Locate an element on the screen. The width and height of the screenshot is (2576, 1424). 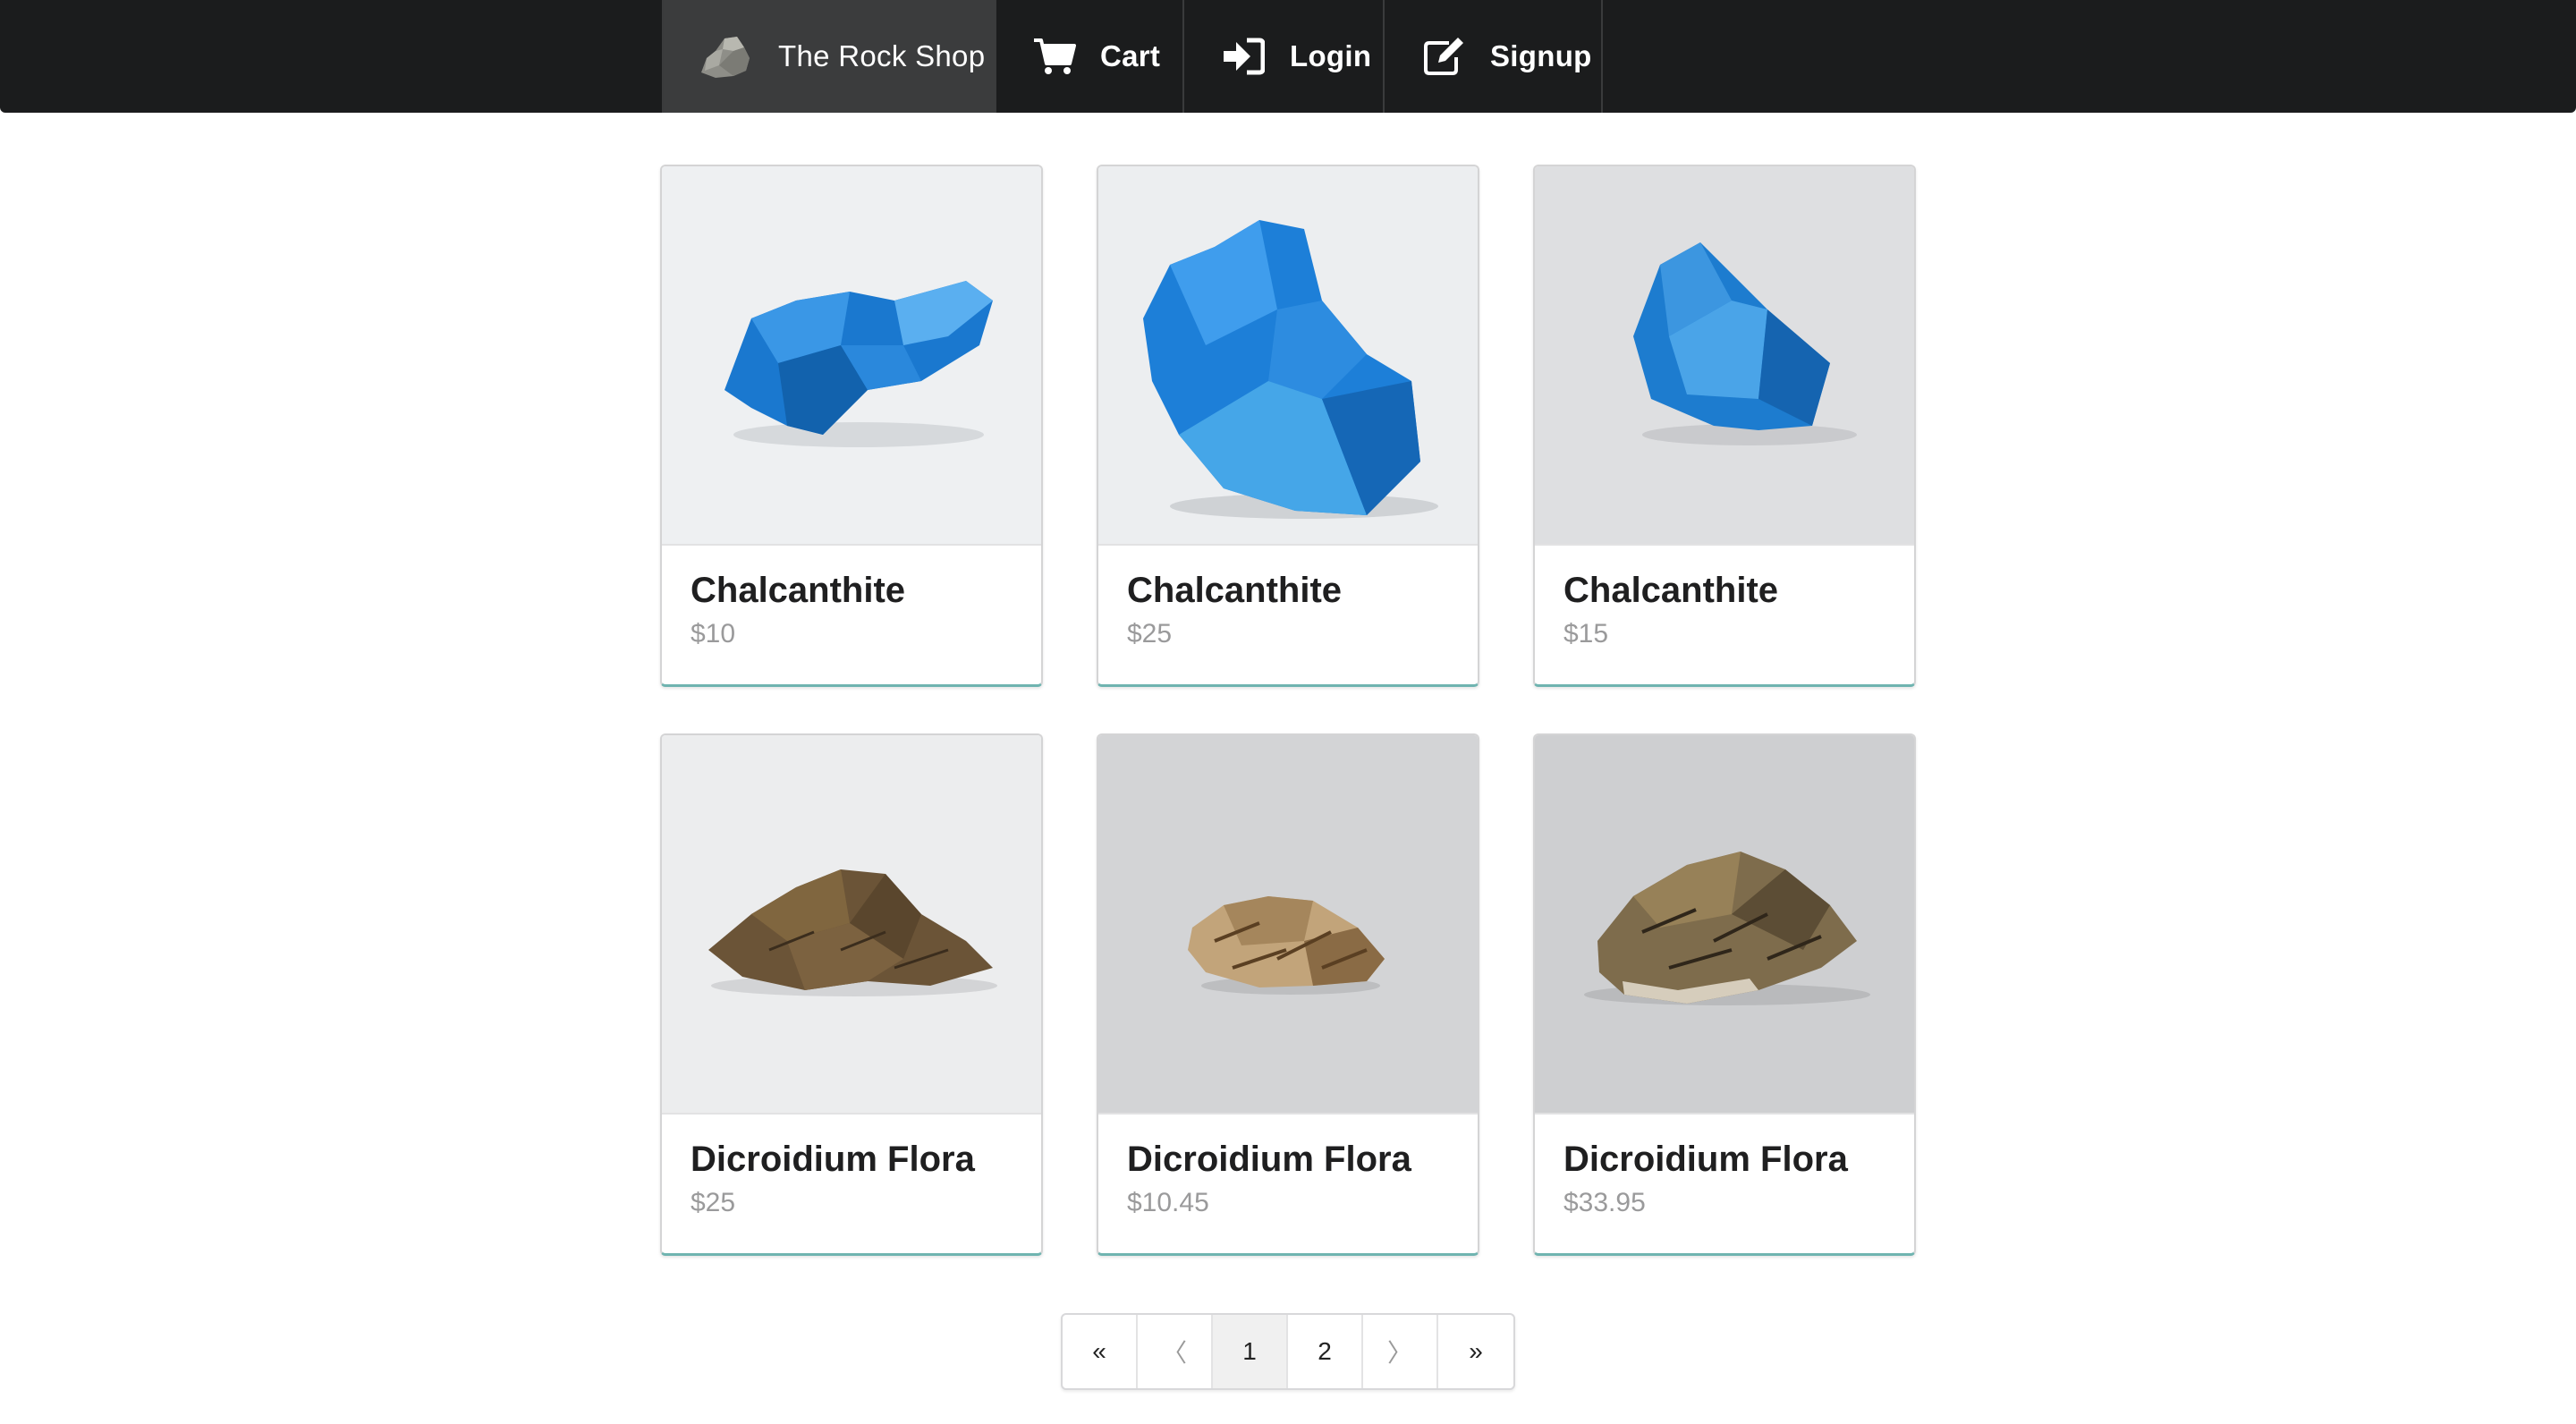
product-price: $15 is located at coordinates (1586, 633).